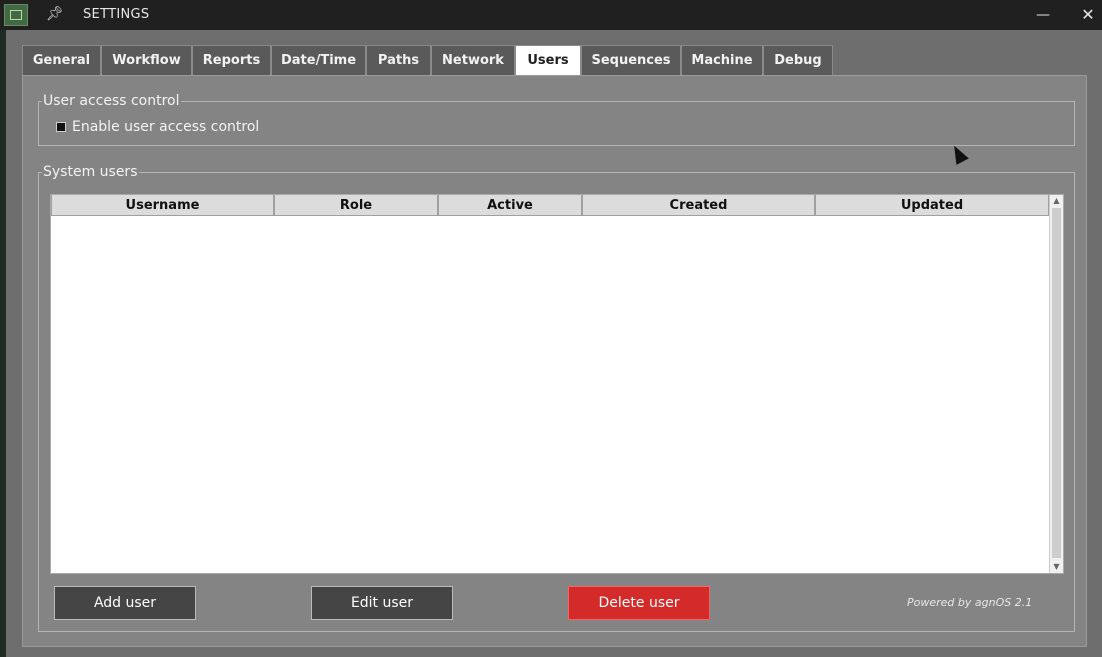 Image resolution: width=1102 pixels, height=657 pixels. What do you see at coordinates (970, 602) in the screenshot?
I see `powered-by-label: Powered by agnOS 2.1` at bounding box center [970, 602].